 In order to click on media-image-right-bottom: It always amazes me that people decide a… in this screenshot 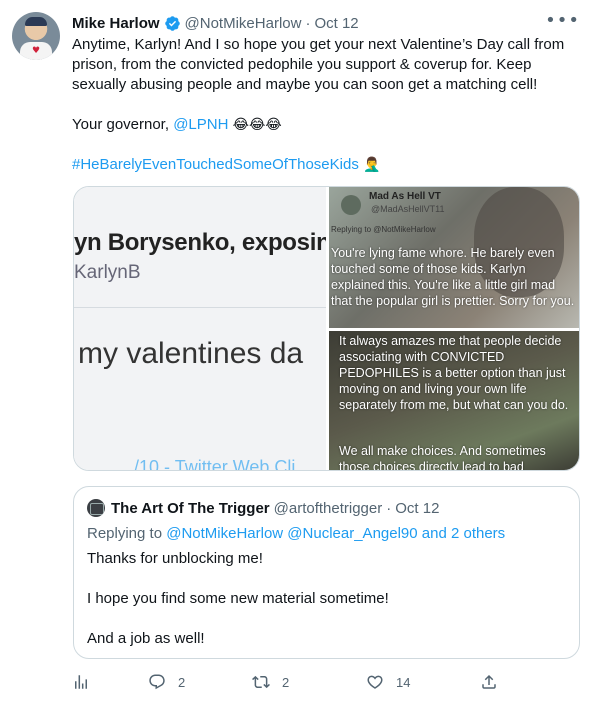, I will do `click(454, 401)`.